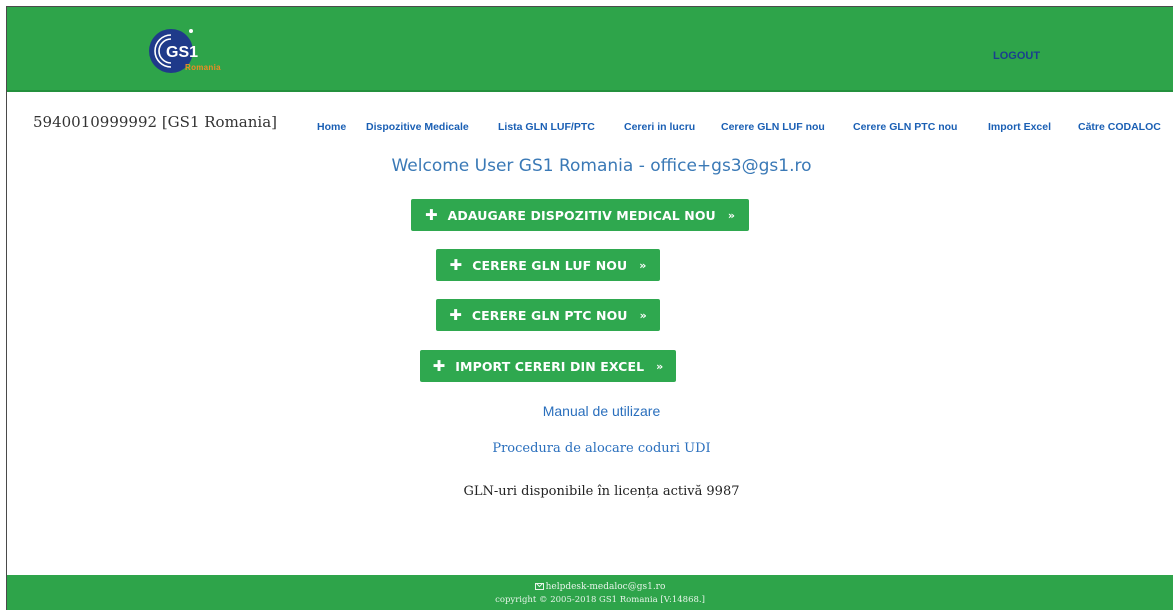 Image resolution: width=1173 pixels, height=610 pixels. Describe the element at coordinates (546, 127) in the screenshot. I see `nav-item-lista-gln: Lista GLN LUF/PTC` at that location.